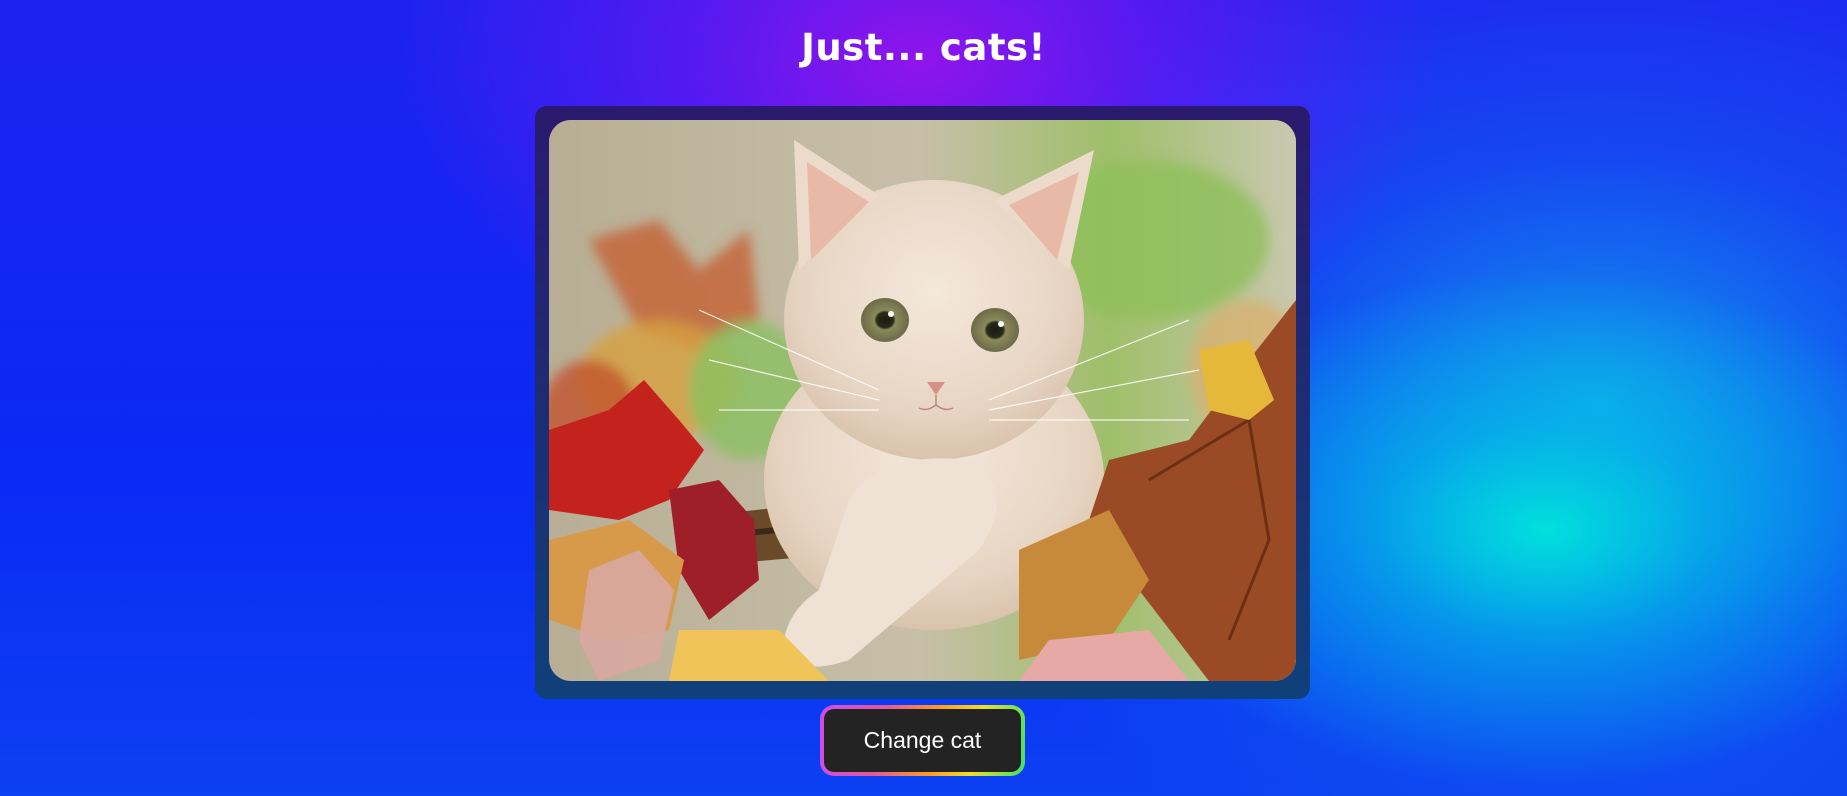 Image resolution: width=1847 pixels, height=796 pixels. I want to click on change-cat-button: Change cat, so click(922, 740).